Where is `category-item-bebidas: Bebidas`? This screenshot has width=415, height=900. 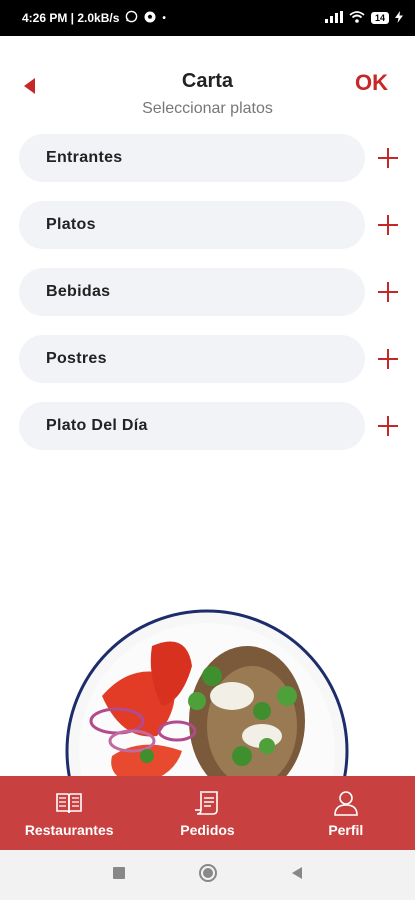
category-item-bebidas: Bebidas is located at coordinates (192, 292).